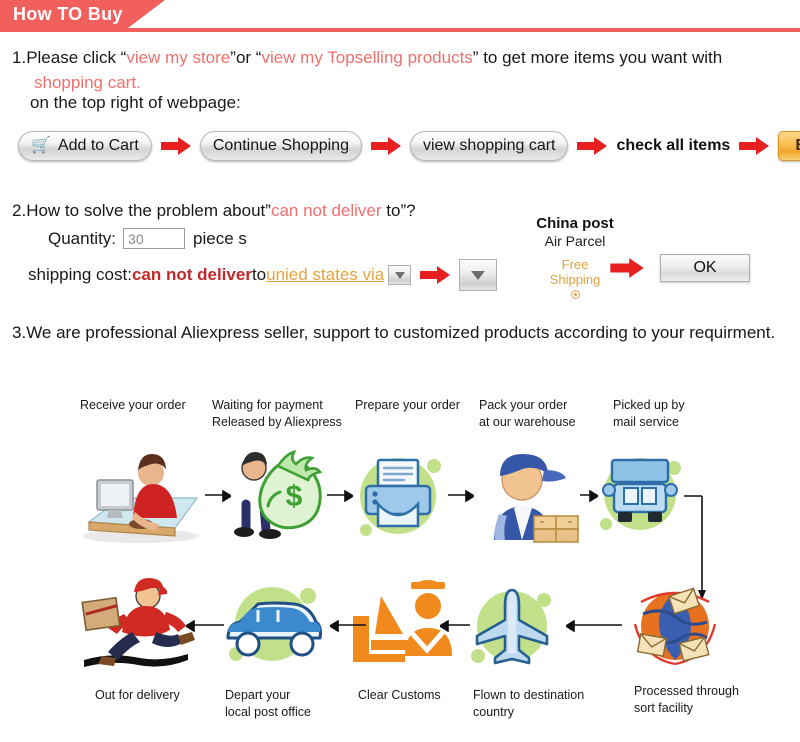 The height and width of the screenshot is (742, 800). Describe the element at coordinates (675, 626) in the screenshot. I see `globe-mail-icon` at that location.